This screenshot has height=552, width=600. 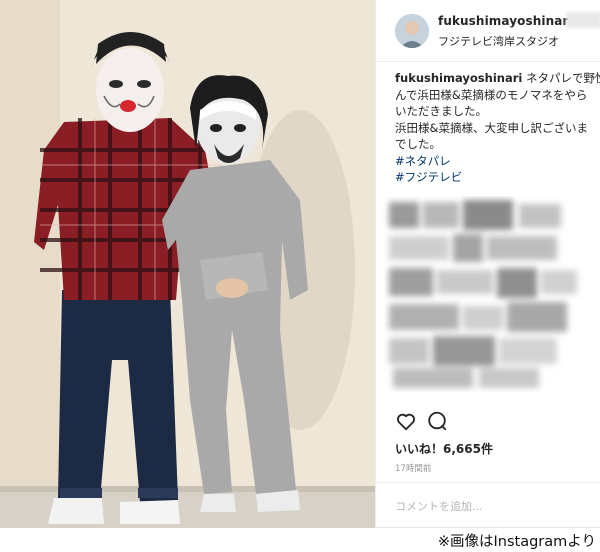 I want to click on caption-line: 浜田様&菜摘様、大変申し訳ございま, so click(x=491, y=127).